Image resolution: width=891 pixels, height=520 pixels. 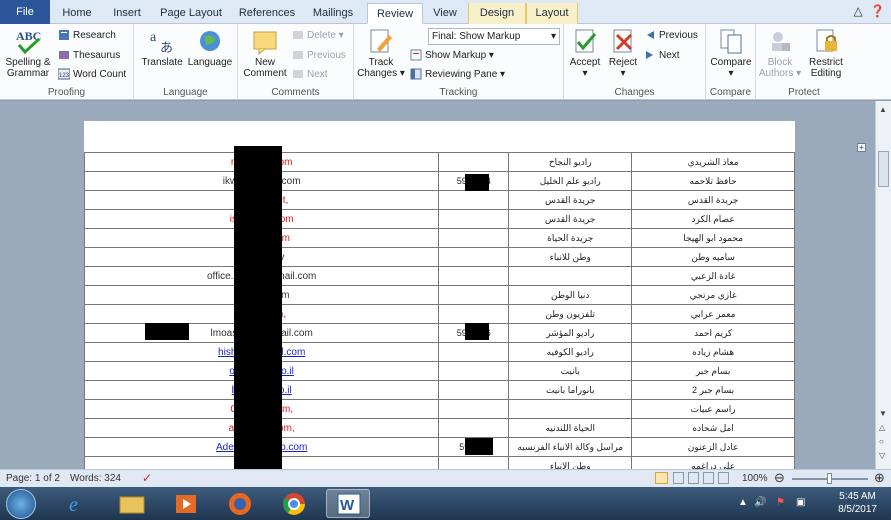 What do you see at coordinates (661, 478) in the screenshot?
I see `print-layout-view-icon` at bounding box center [661, 478].